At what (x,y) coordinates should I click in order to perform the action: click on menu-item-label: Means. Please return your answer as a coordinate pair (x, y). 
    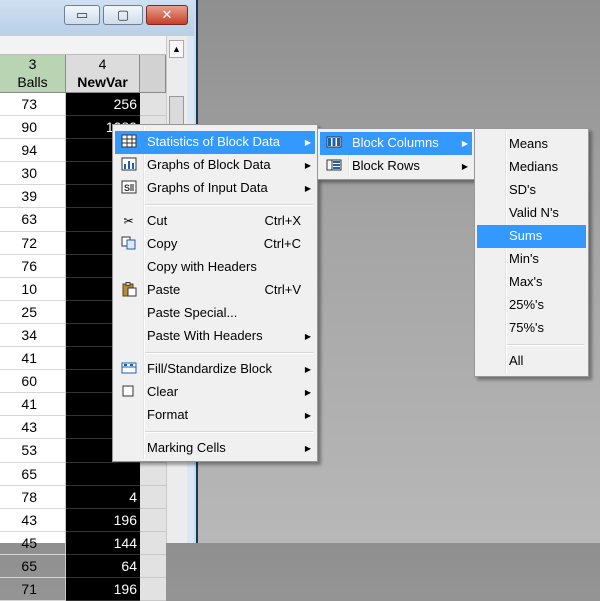
    Looking at the image, I should click on (529, 143).